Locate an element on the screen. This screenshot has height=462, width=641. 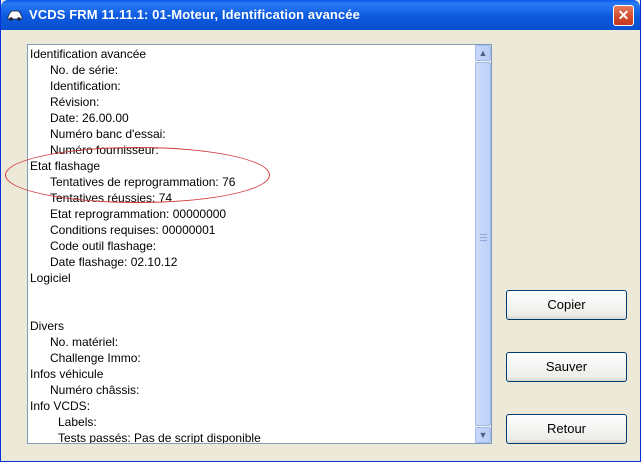
copy-button: Copier is located at coordinates (566, 305).